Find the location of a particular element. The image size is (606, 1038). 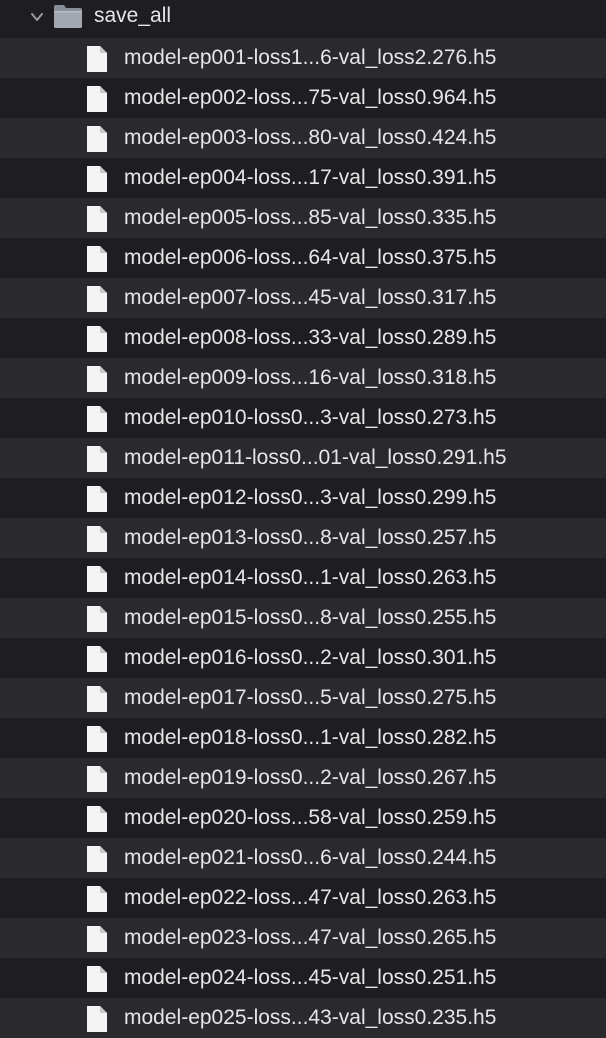

file-name: model-ep001-loss1...6-val_loss2.276.h5 is located at coordinates (310, 57).